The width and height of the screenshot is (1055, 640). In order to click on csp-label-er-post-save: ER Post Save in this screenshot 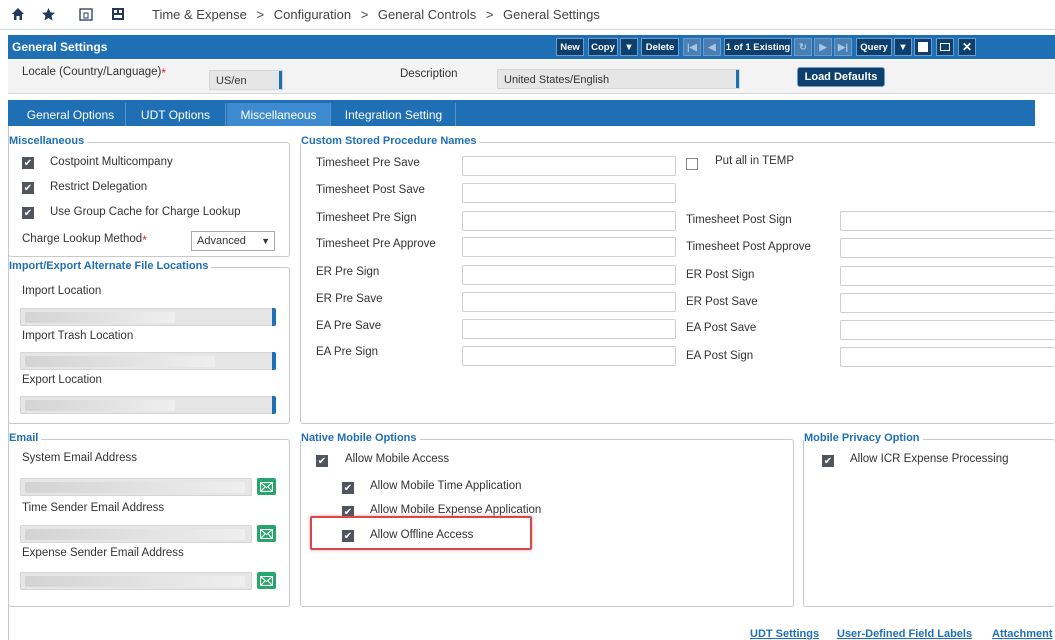, I will do `click(722, 302)`.